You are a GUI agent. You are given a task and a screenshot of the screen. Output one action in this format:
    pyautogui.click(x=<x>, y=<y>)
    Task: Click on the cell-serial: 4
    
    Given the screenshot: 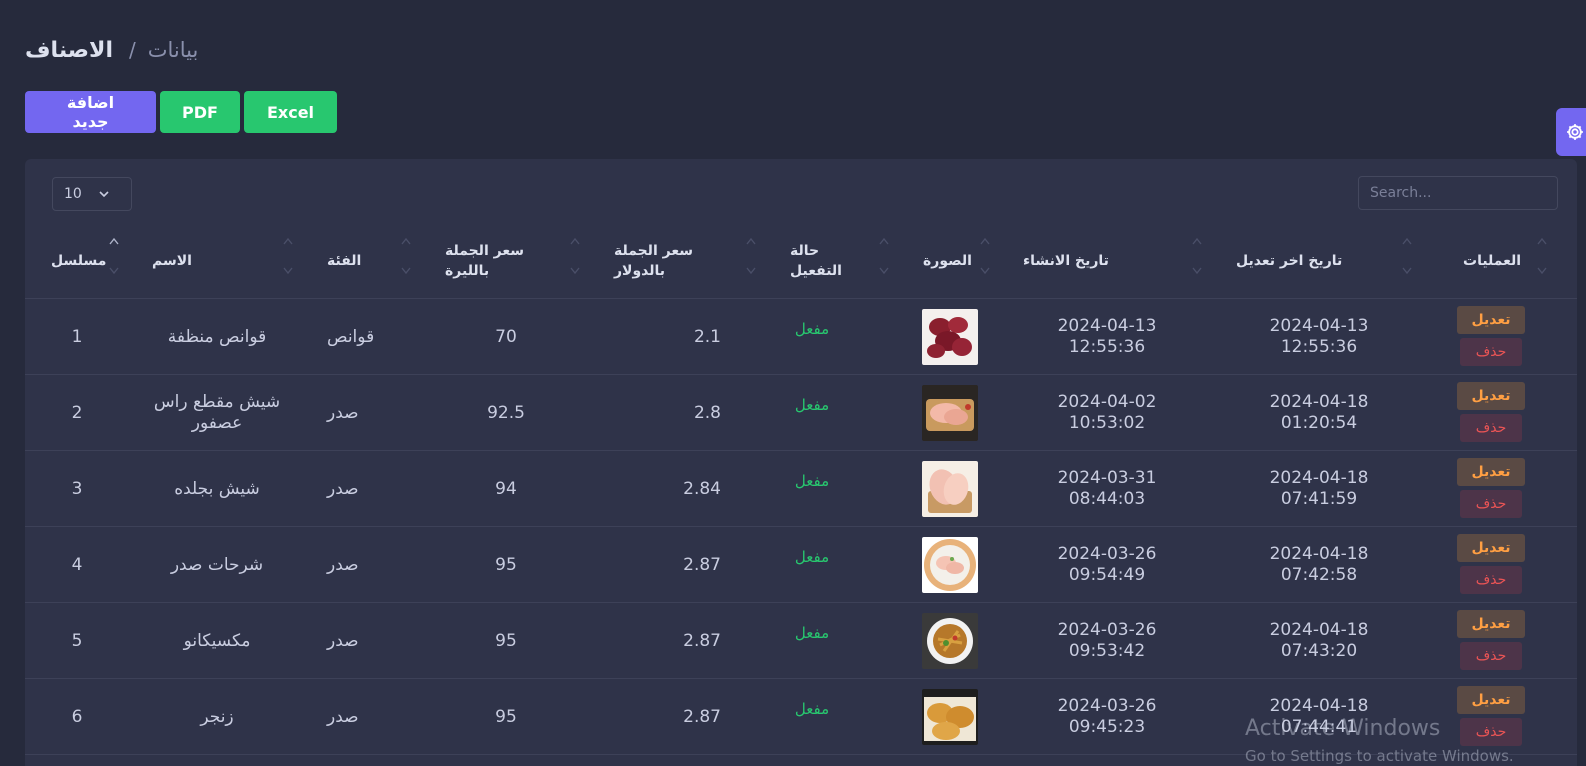 What is the action you would take?
    pyautogui.click(x=77, y=564)
    